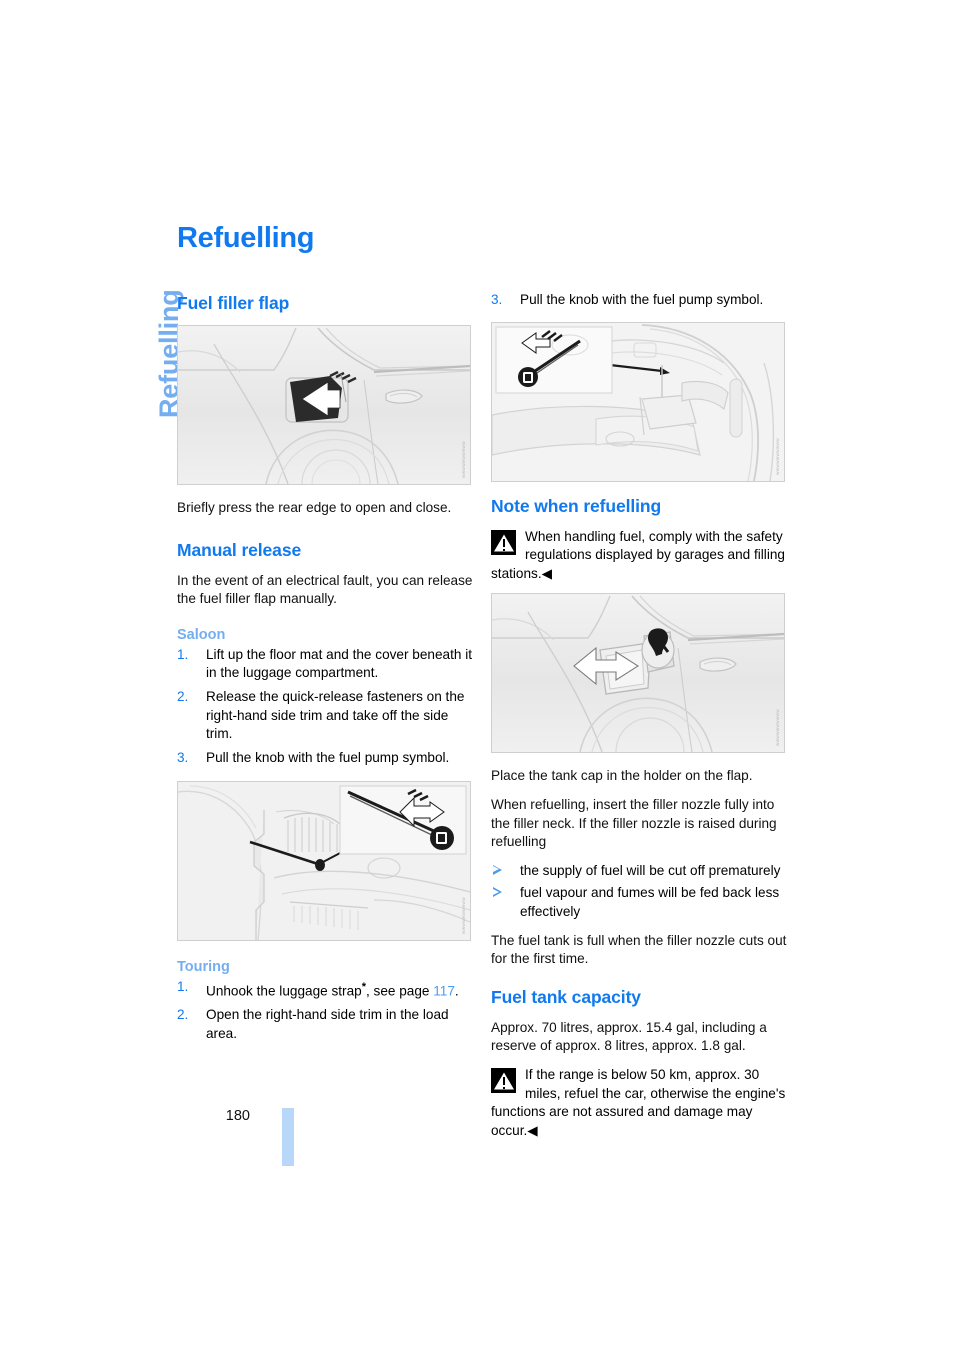 Image resolution: width=954 pixels, height=1351 pixels. What do you see at coordinates (444, 991) in the screenshot?
I see `page-cross-reference: 117` at bounding box center [444, 991].